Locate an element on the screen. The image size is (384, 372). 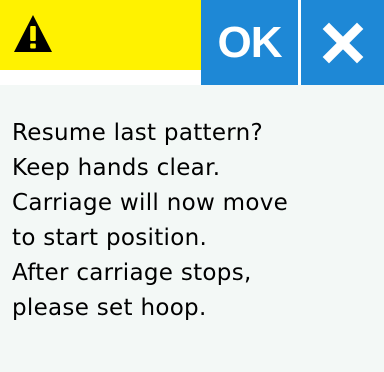
warning-icon is located at coordinates (33, 33).